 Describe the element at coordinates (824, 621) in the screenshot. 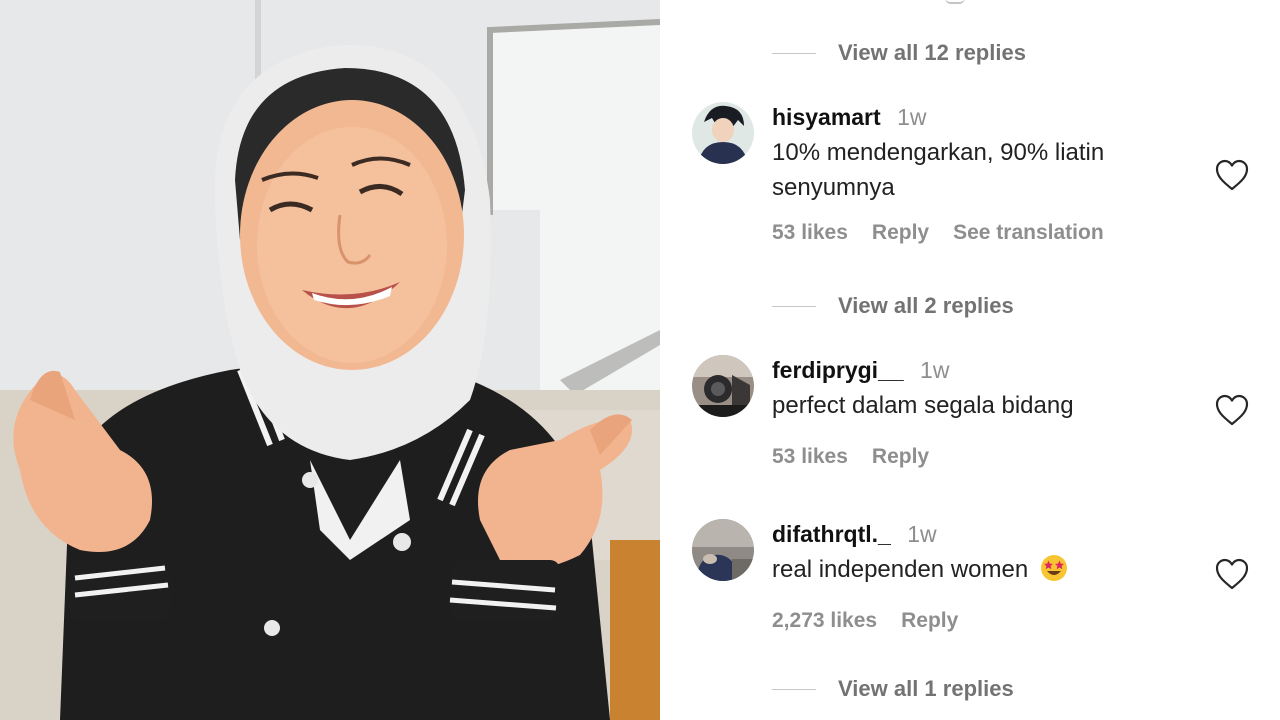

I see `likes-count: 2,273 likes` at that location.